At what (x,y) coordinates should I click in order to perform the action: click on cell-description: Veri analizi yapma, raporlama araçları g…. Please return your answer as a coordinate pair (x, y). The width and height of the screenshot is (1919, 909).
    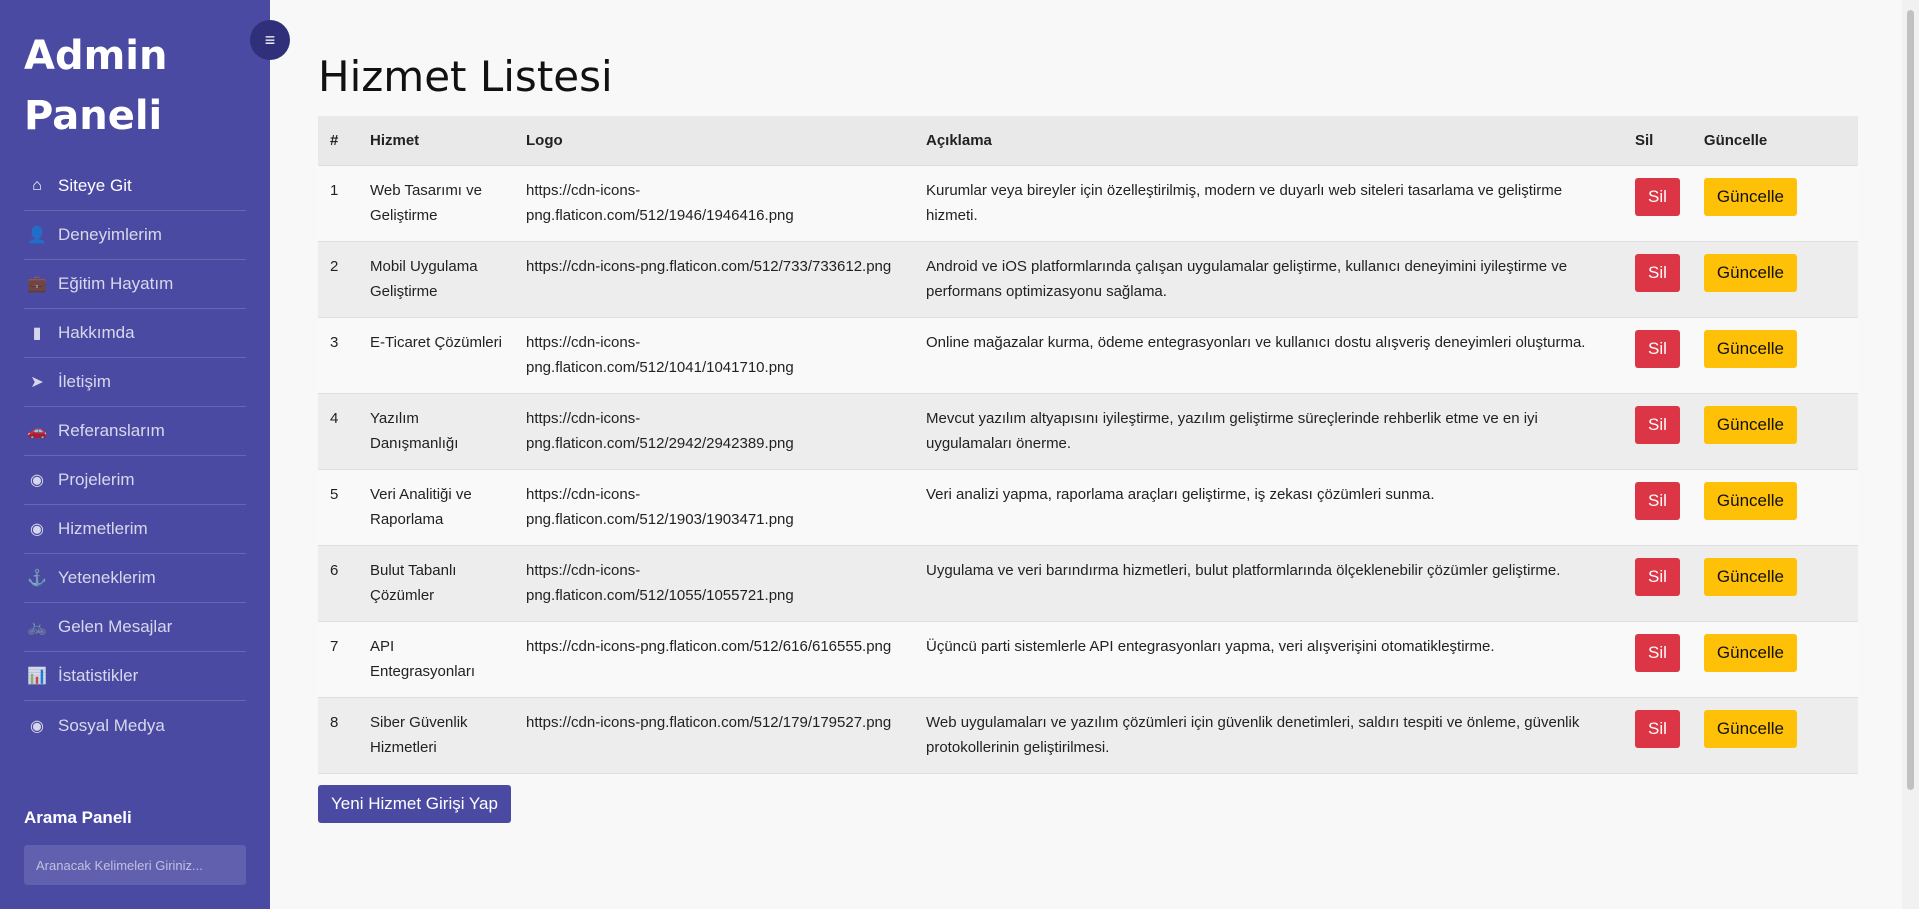
    Looking at the image, I should click on (1268, 507).